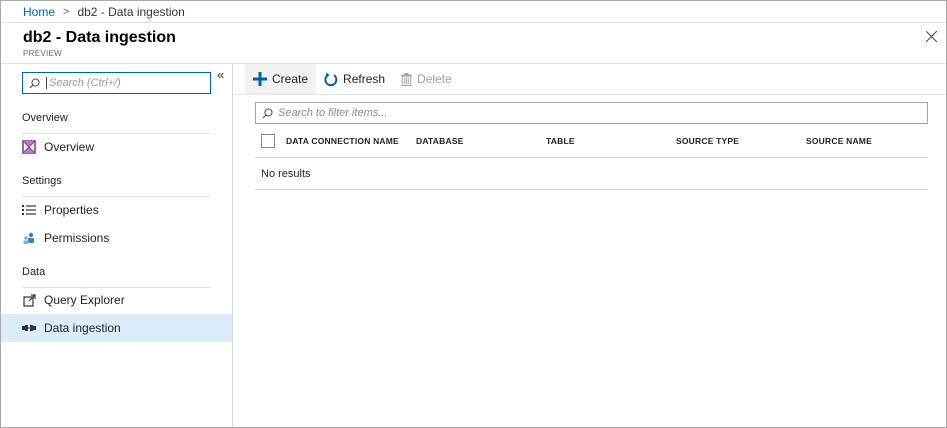  Describe the element at coordinates (116, 277) in the screenshot. I see `section-header-data: Data` at that location.